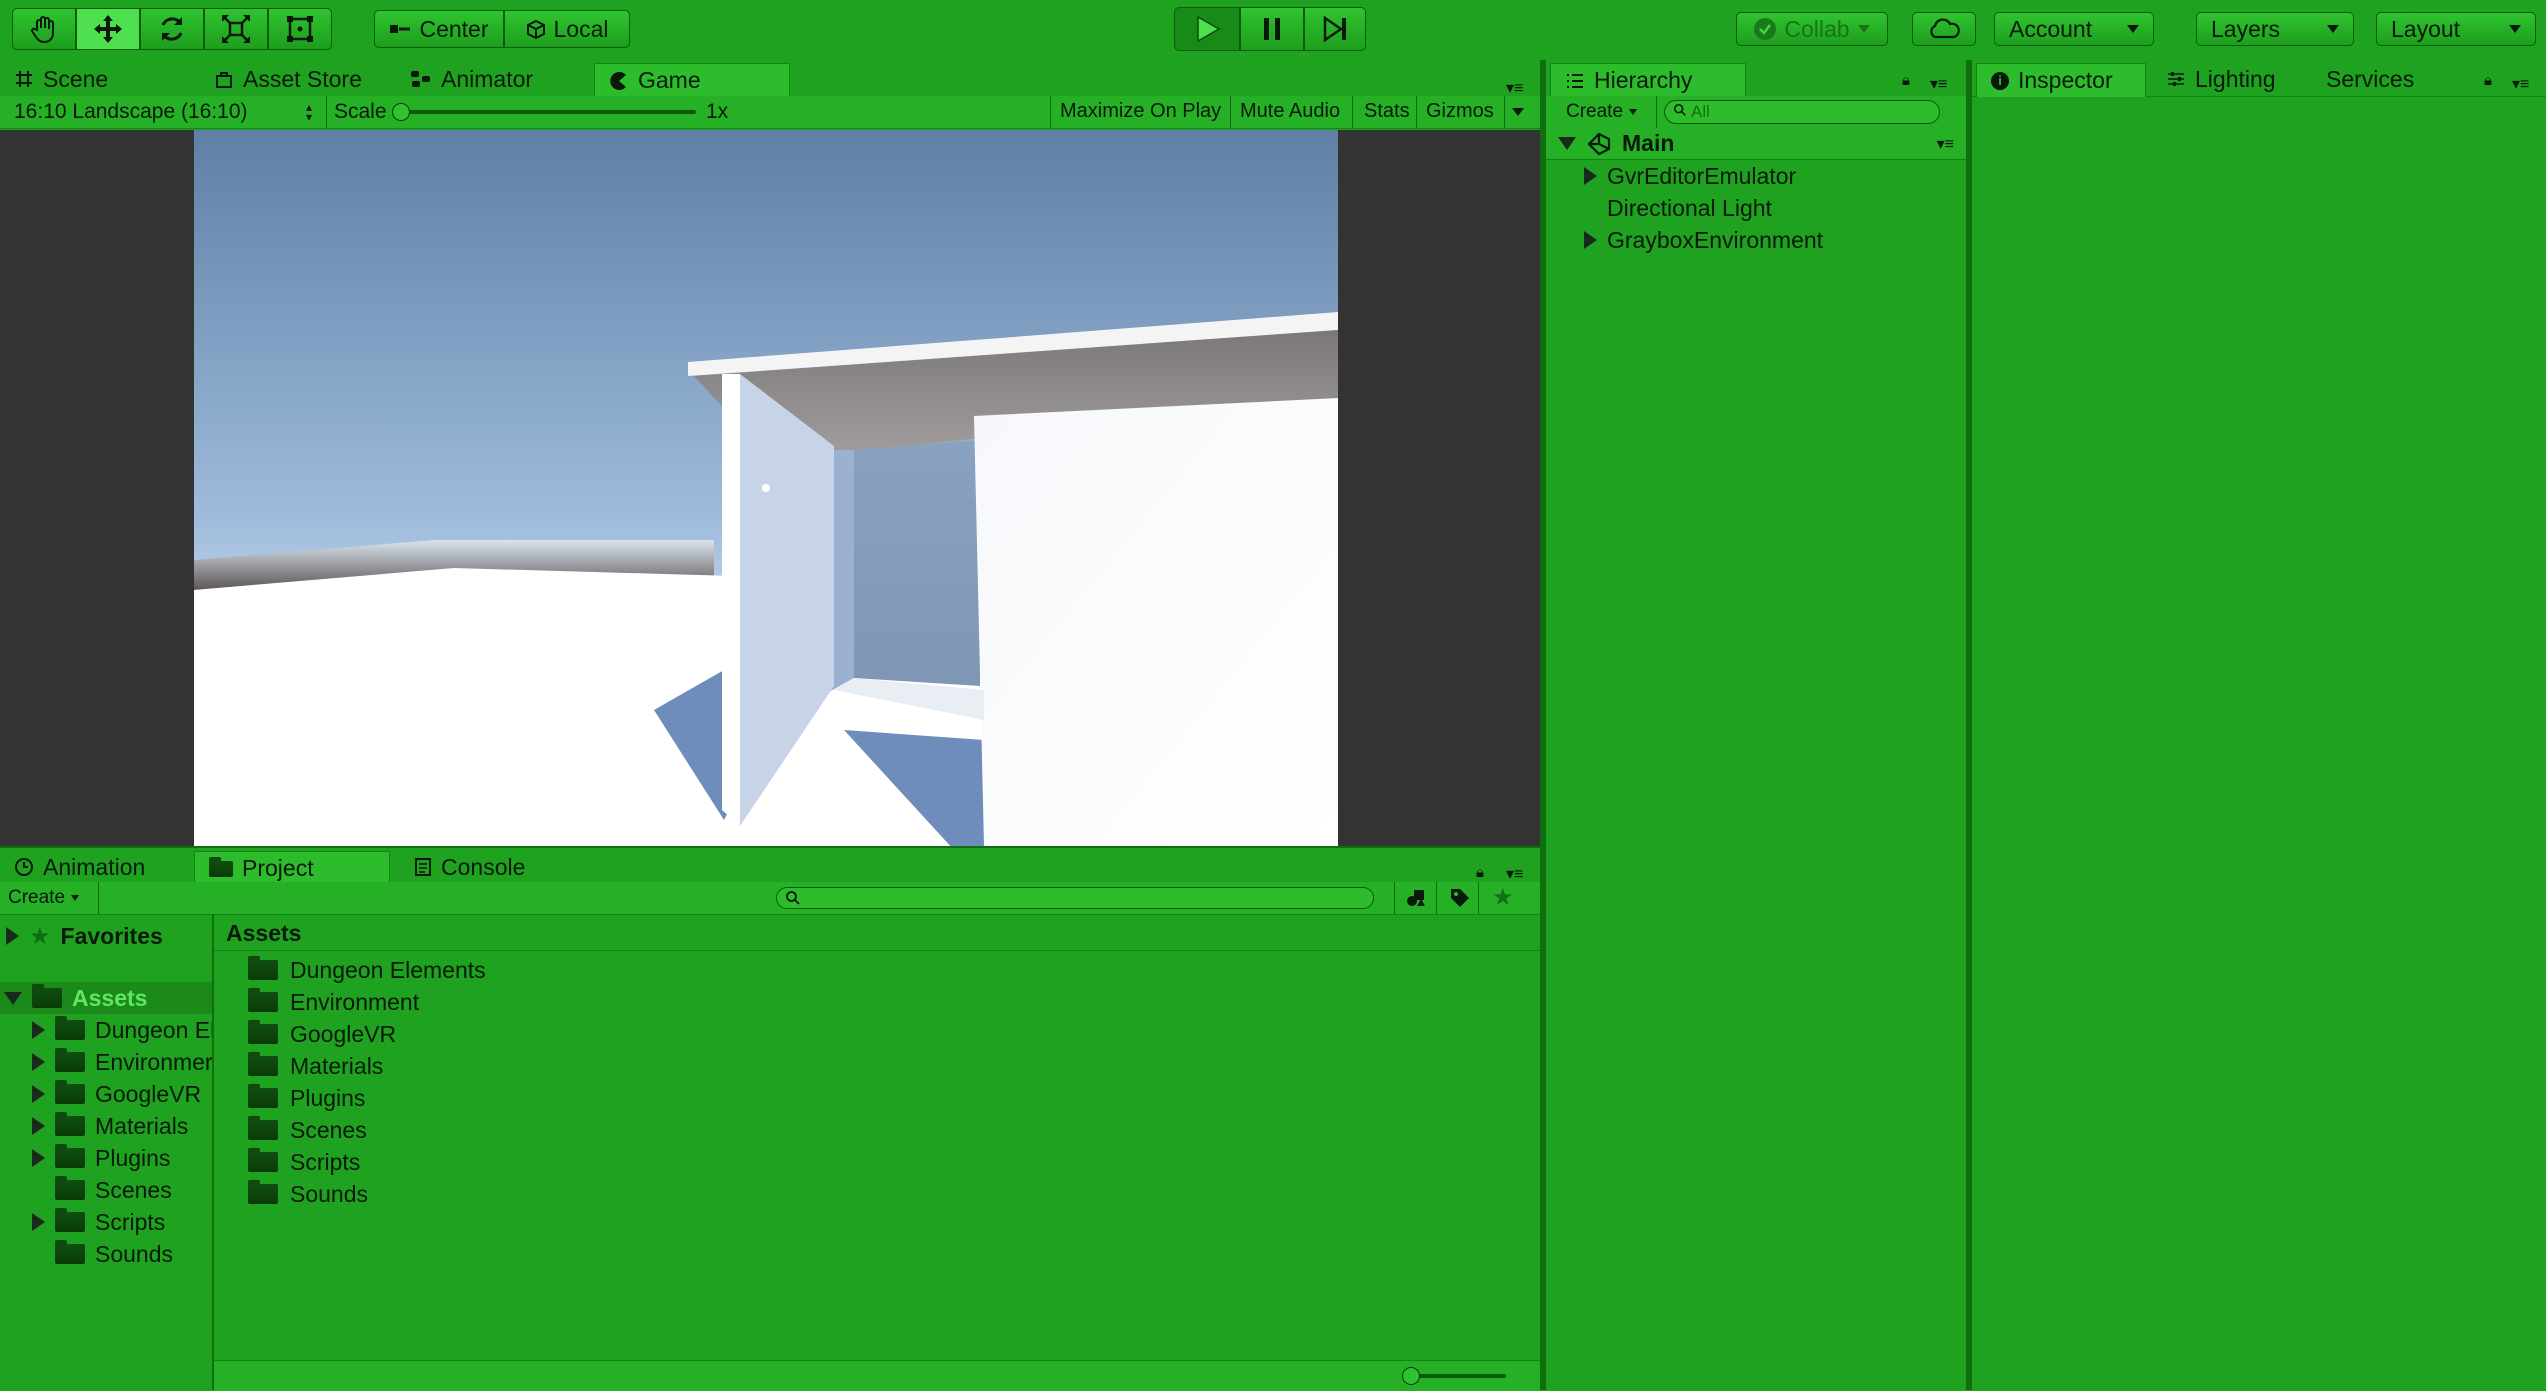  What do you see at coordinates (388, 969) in the screenshot?
I see `folder-label: Dungeon Elements` at bounding box center [388, 969].